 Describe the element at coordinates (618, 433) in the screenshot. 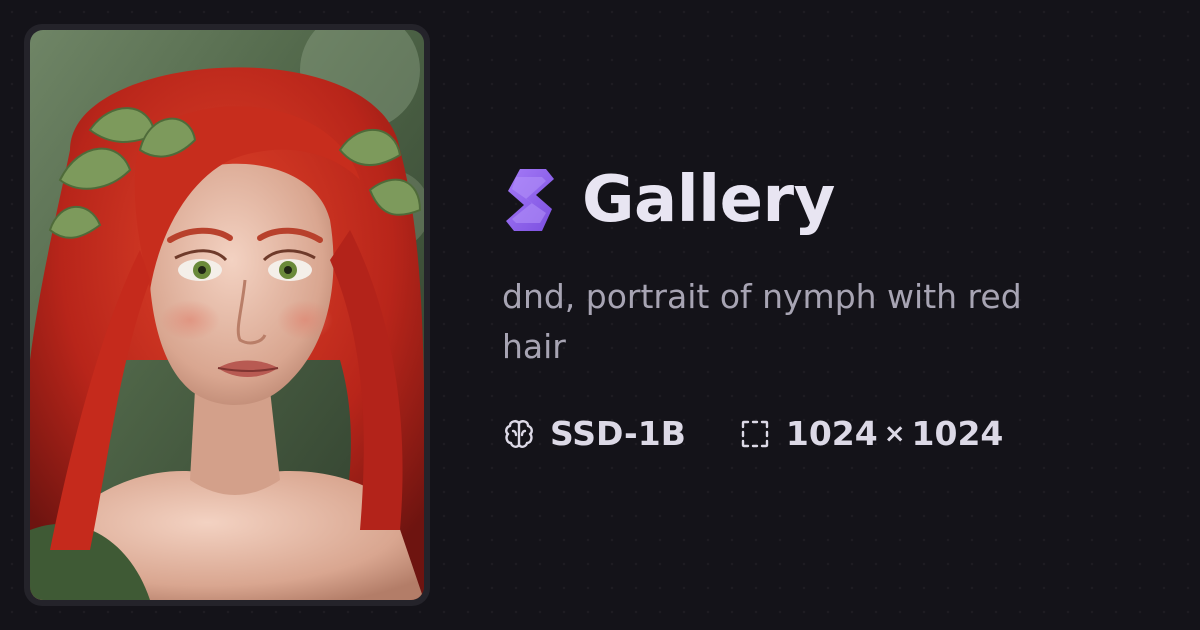

I see `model-label: SSD-1B` at that location.